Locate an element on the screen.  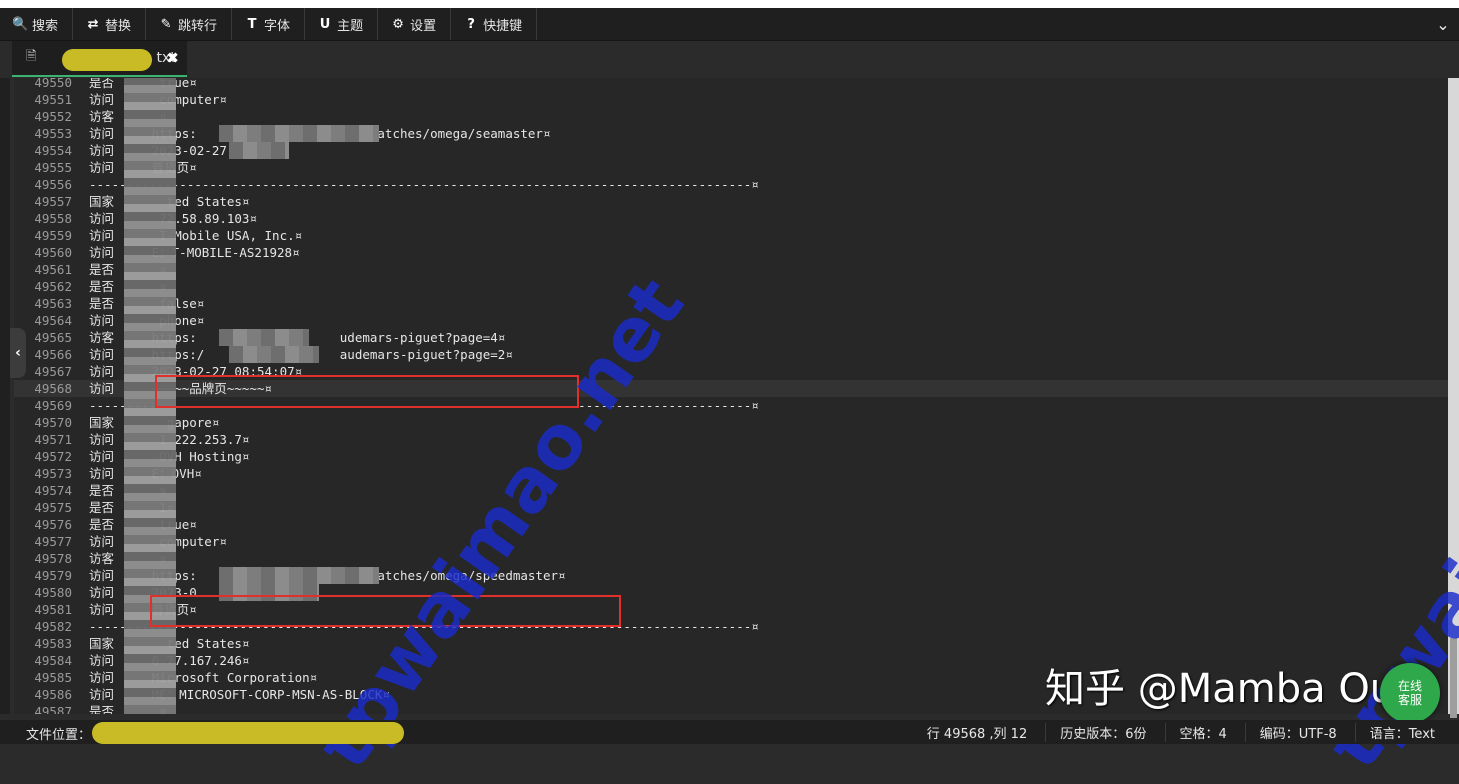
file-location-label: 文件位置： is located at coordinates (59, 735).